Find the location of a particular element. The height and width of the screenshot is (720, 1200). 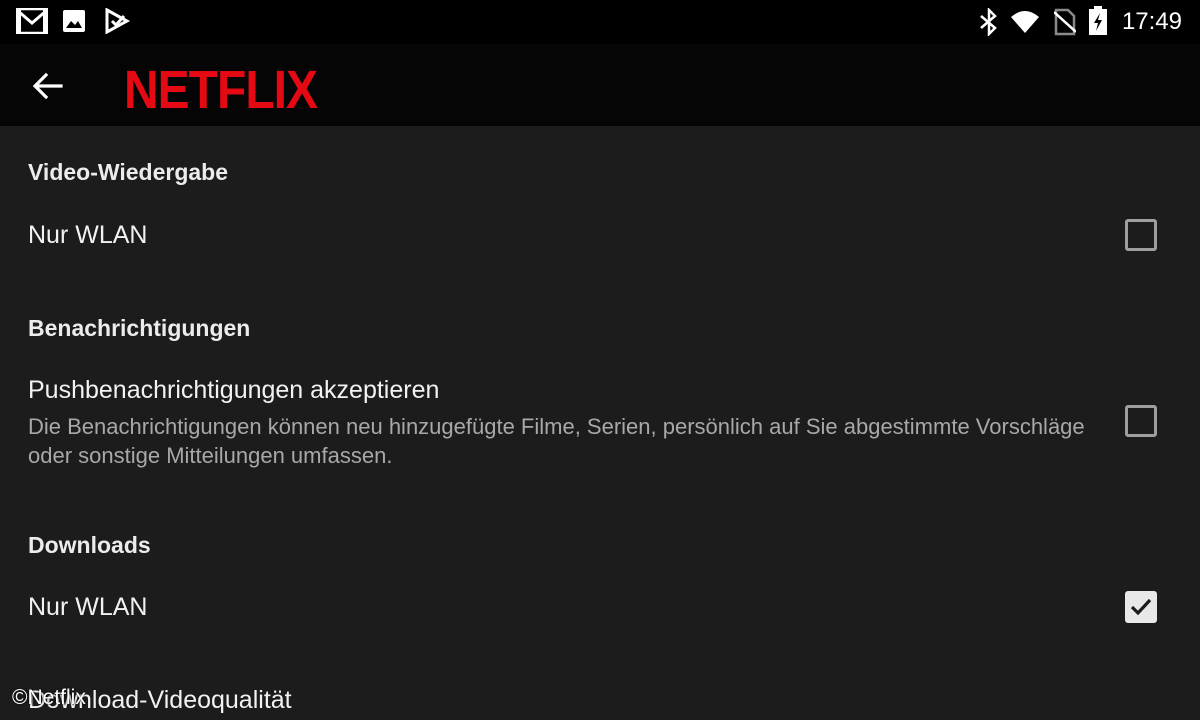

copyright-watermark: ©Netflix is located at coordinates (49, 697).